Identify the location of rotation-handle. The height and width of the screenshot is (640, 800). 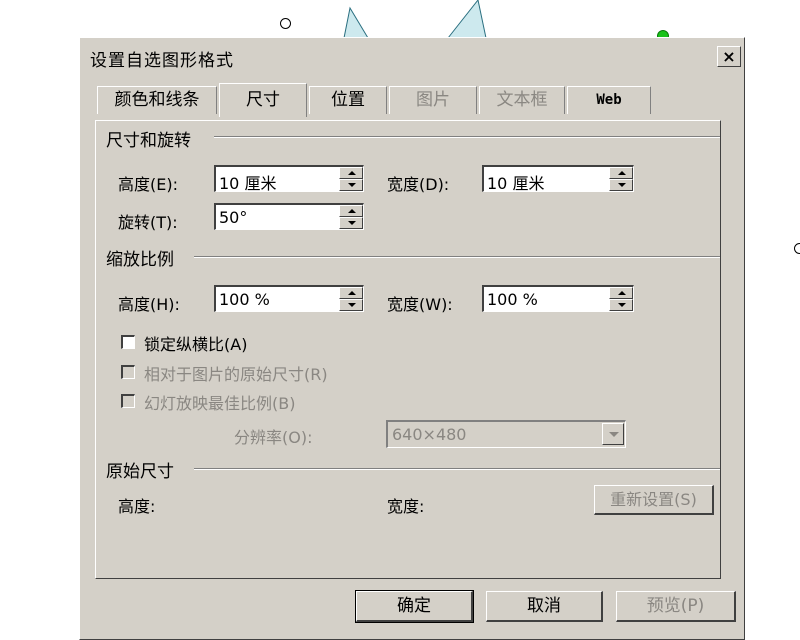
(285, 23).